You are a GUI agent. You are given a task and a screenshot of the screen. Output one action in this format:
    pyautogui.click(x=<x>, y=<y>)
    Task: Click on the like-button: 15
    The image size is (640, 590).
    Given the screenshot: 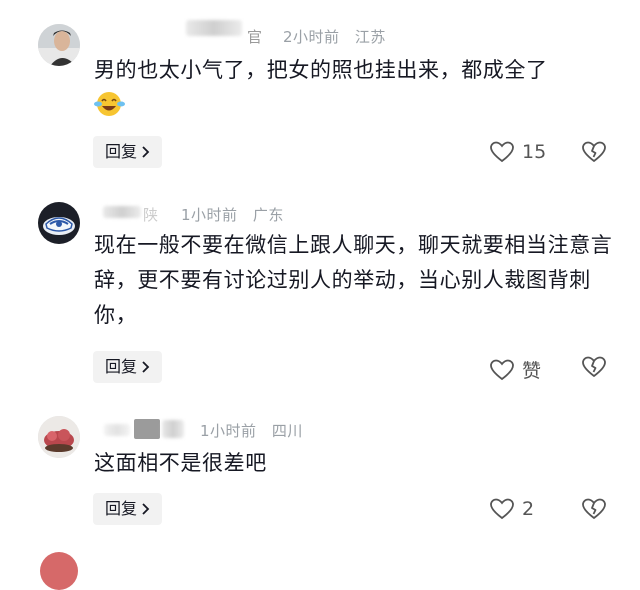 What is the action you would take?
    pyautogui.click(x=518, y=152)
    